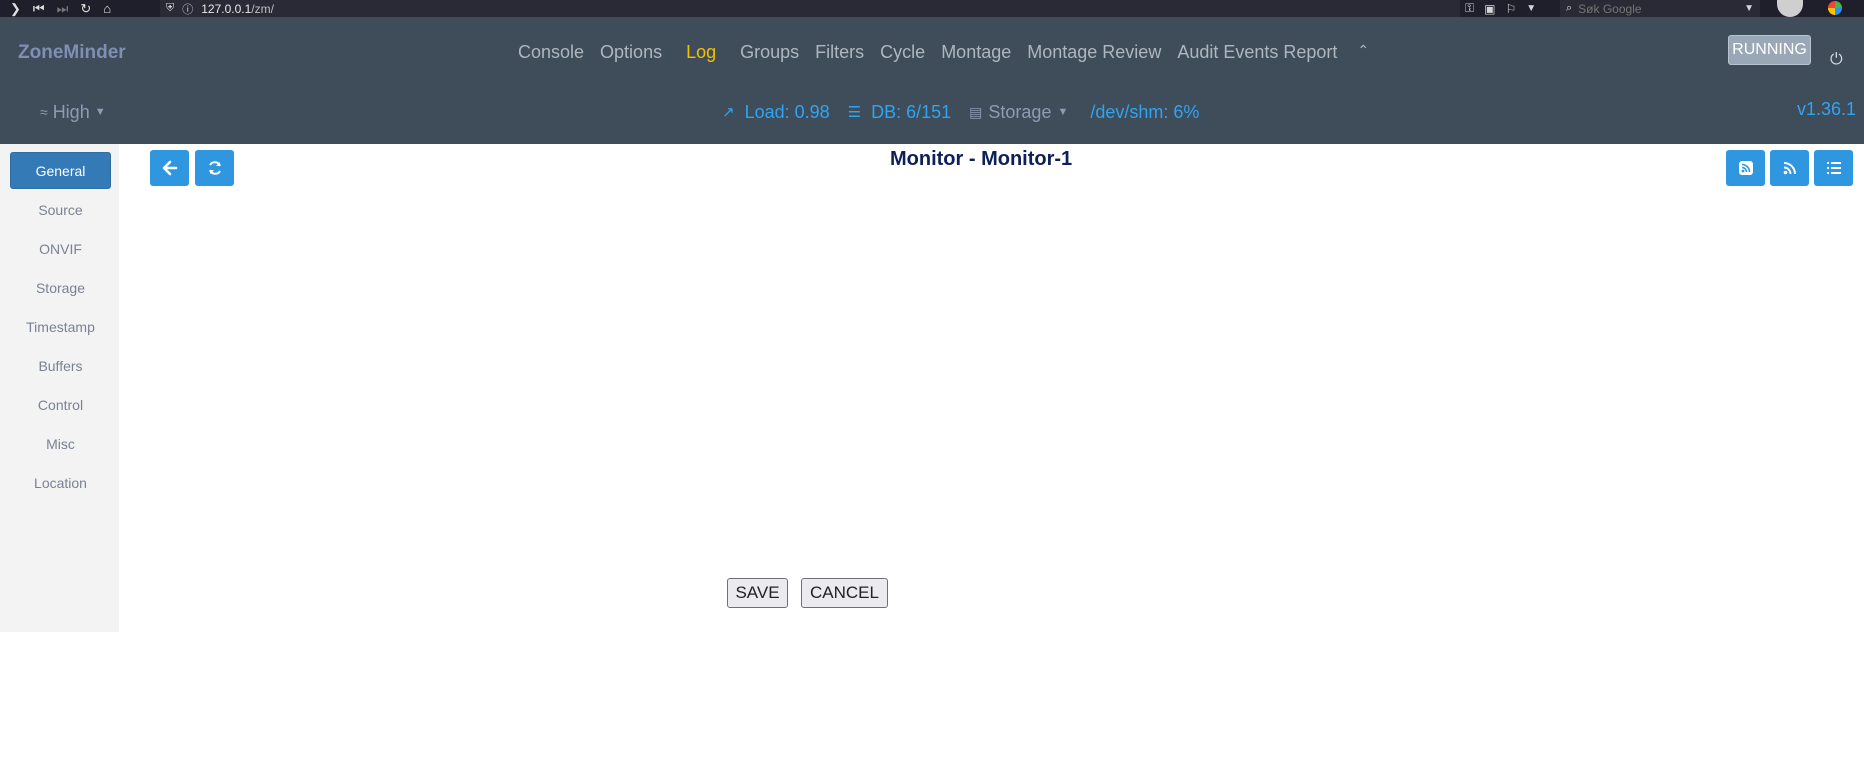  Describe the element at coordinates (60, 404) in the screenshot. I see `sidebar-item-control: Control` at that location.